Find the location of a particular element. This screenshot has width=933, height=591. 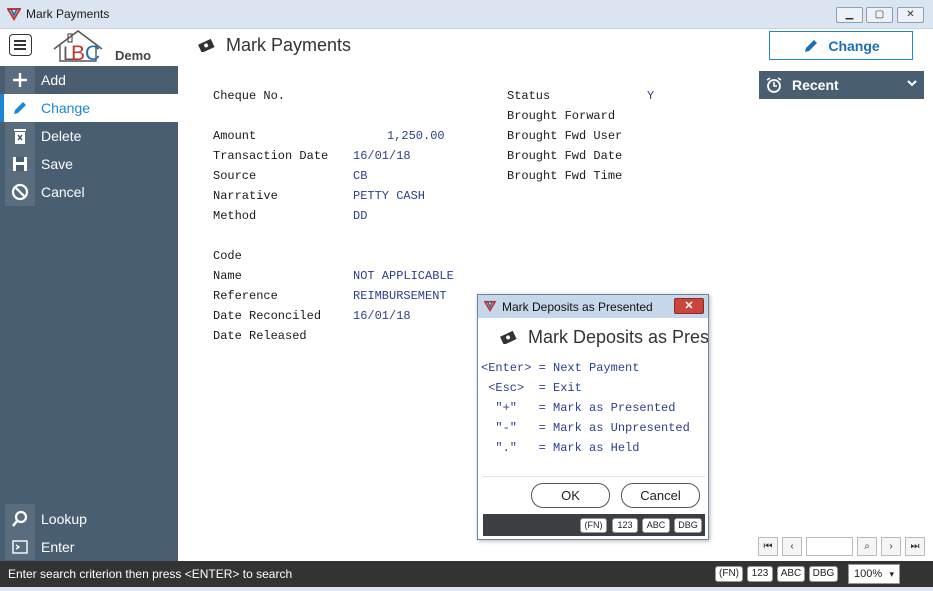

recent-label: Recent is located at coordinates (815, 85).